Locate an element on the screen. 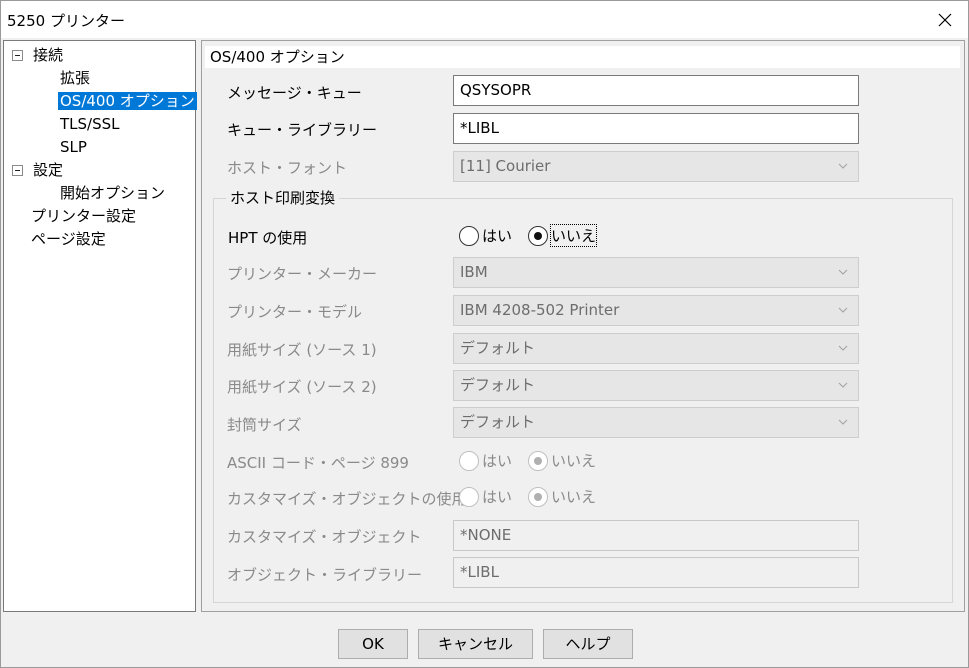 Image resolution: width=969 pixels, height=668 pixels. envelope-size-select: デフォルト is located at coordinates (656, 422).